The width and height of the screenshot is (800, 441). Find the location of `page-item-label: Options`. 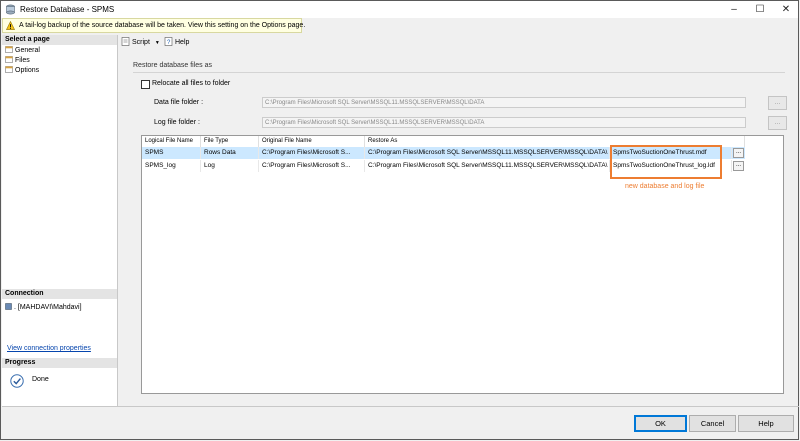

page-item-label: Options is located at coordinates (27, 70).